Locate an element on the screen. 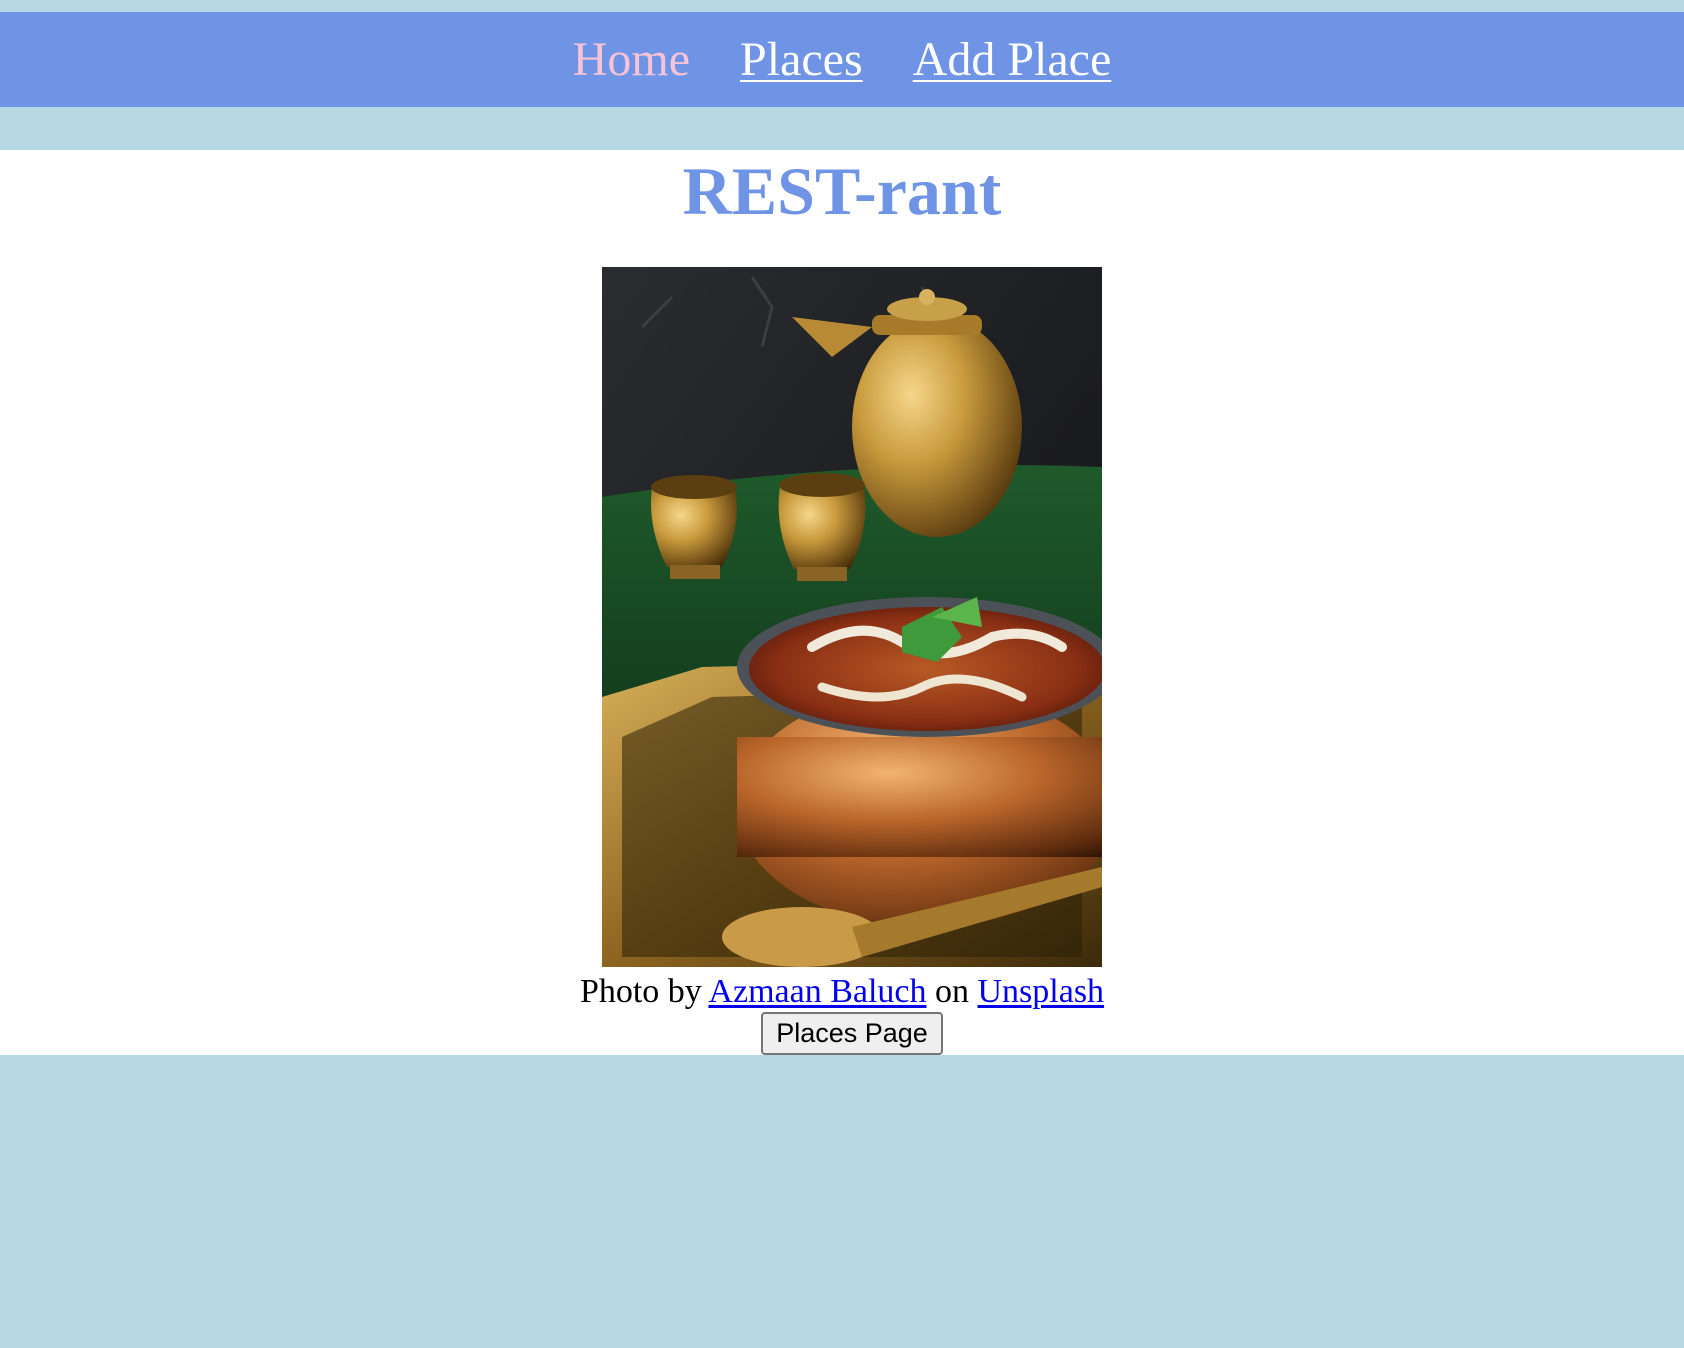  photo-credit: Photo by Azmaan Baluch on Unsplash is located at coordinates (842, 992).